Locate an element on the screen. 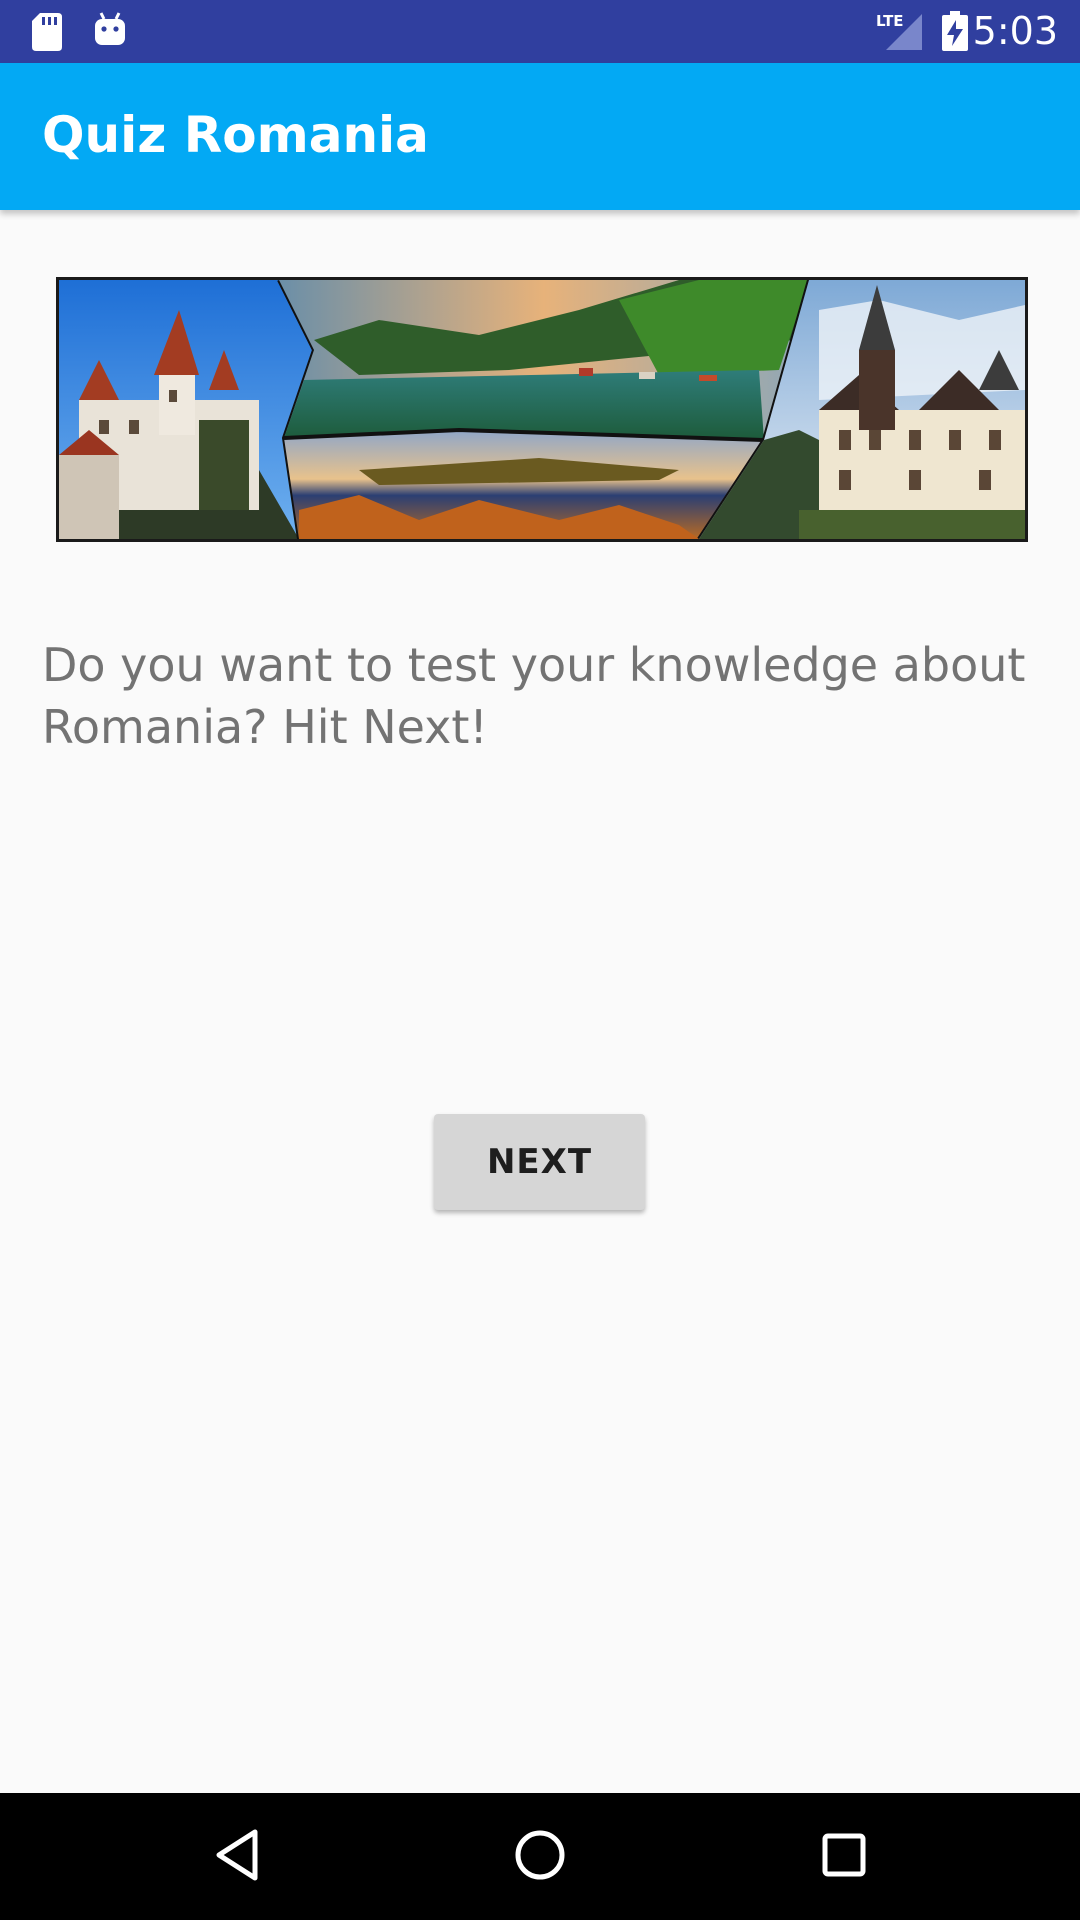 The width and height of the screenshot is (1080, 1920). battery-charging-icon is located at coordinates (955, 33).